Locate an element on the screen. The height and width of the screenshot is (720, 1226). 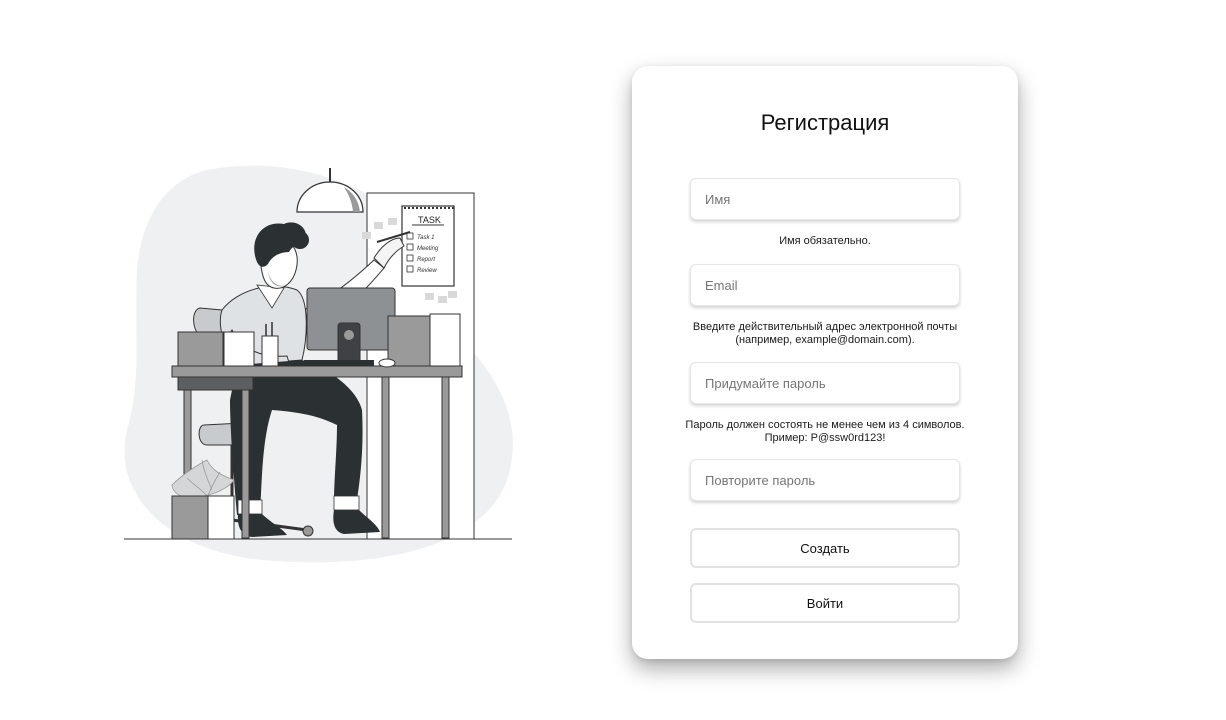
login-button: Войти is located at coordinates (825, 603).